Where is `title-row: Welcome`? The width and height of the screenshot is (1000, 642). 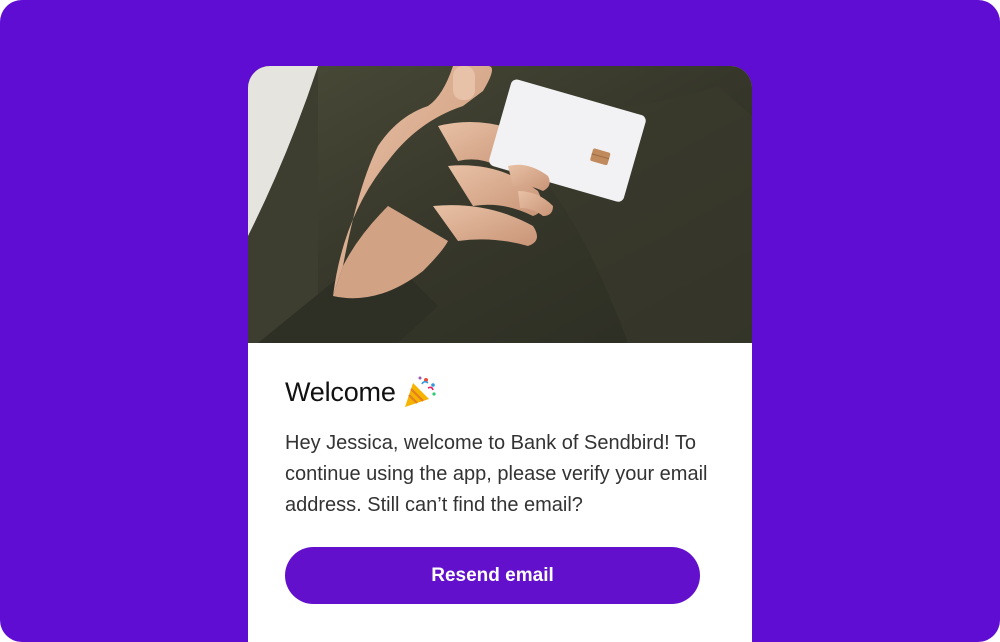
title-row: Welcome is located at coordinates (505, 392).